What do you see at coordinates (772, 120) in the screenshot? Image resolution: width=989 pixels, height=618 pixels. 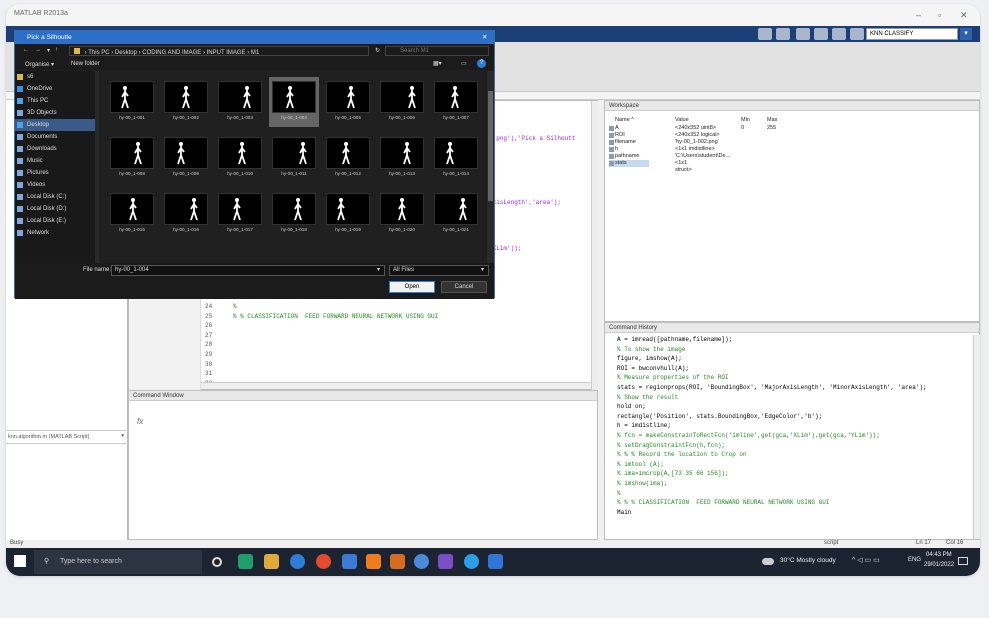 I see `ws-header-max: Max` at bounding box center [772, 120].